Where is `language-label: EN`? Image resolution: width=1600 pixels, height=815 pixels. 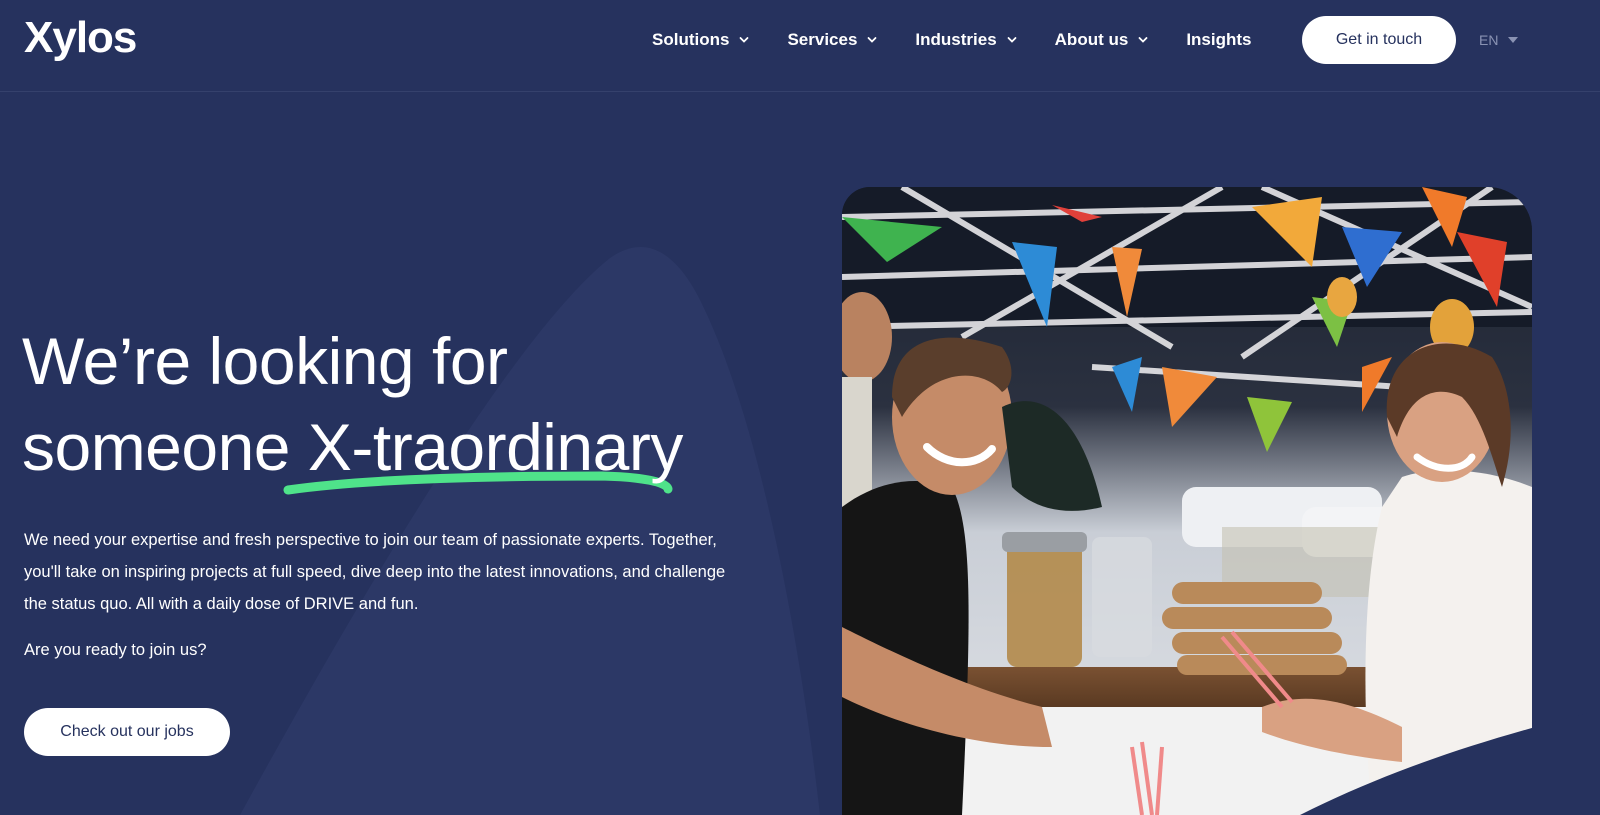
language-label: EN is located at coordinates (1489, 40).